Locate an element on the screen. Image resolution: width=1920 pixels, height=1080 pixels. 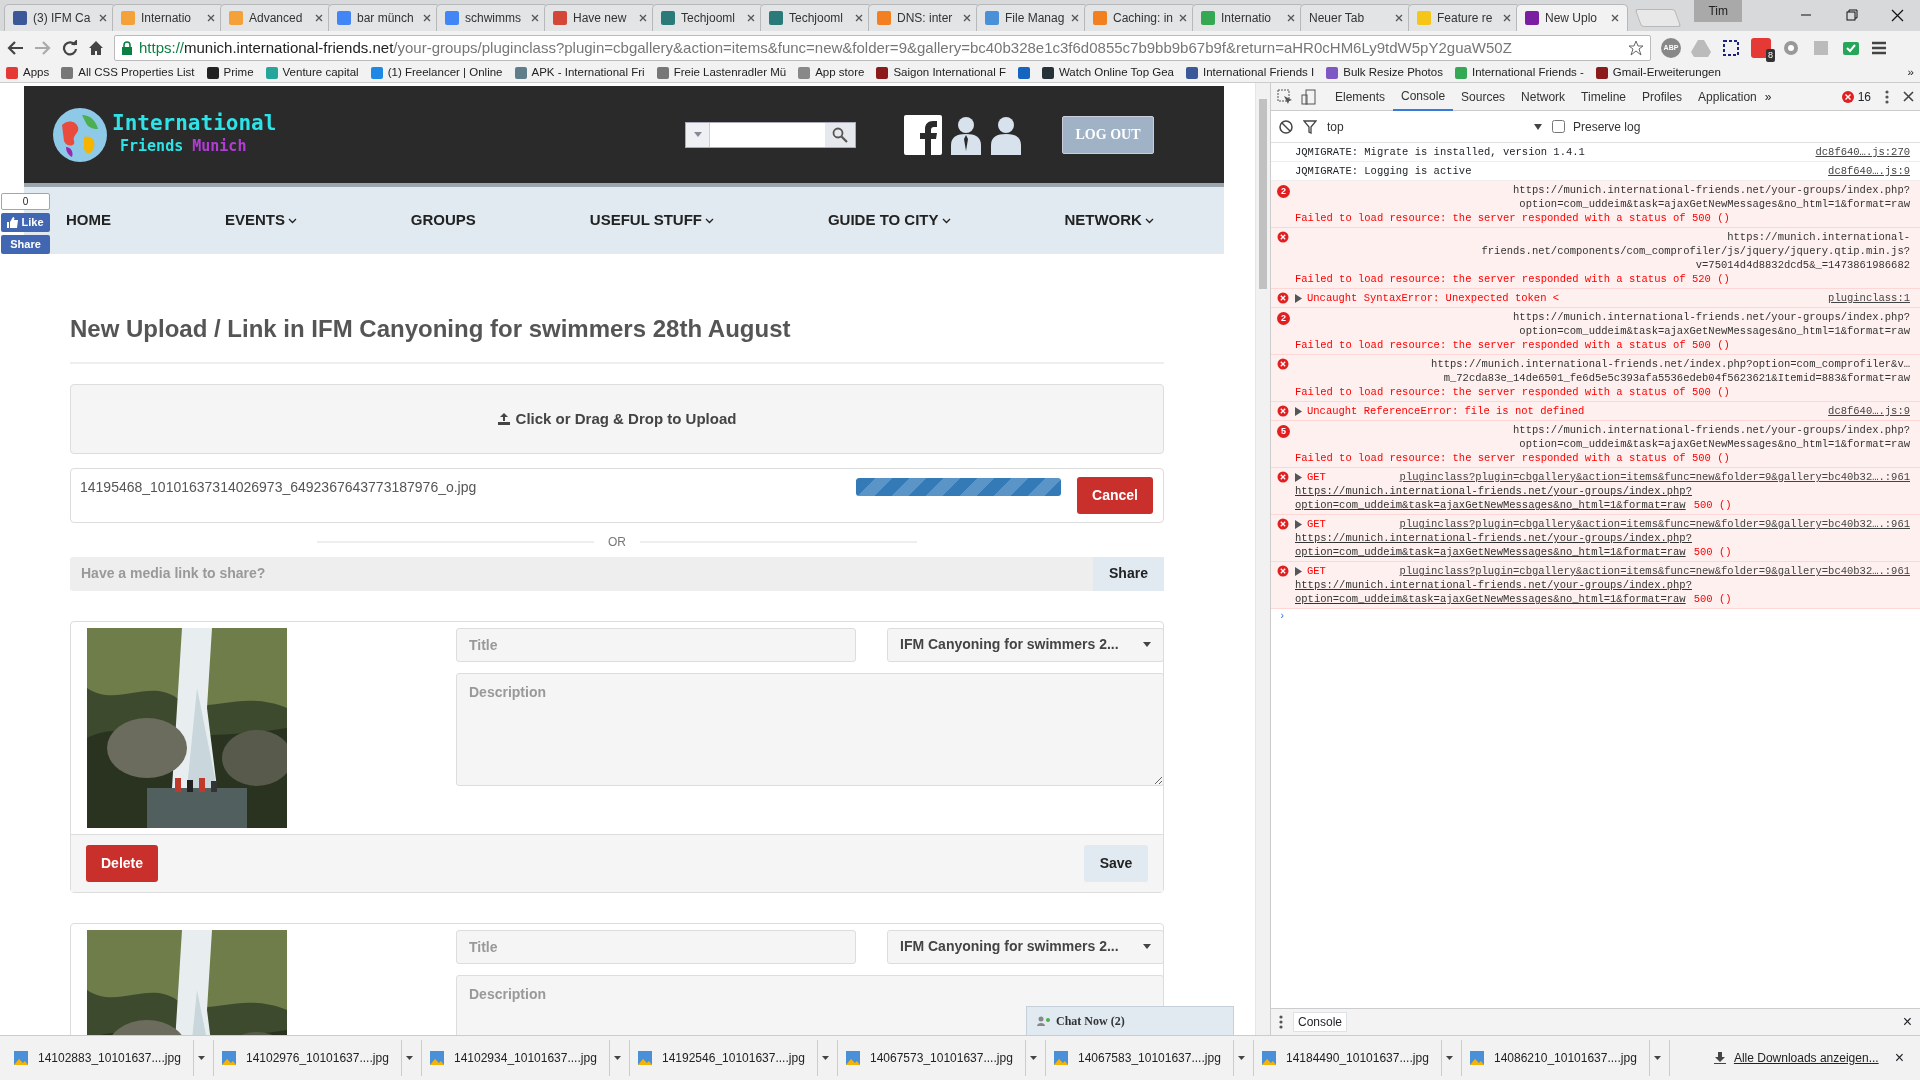
drawer-tab: Console is located at coordinates (1320, 1022).